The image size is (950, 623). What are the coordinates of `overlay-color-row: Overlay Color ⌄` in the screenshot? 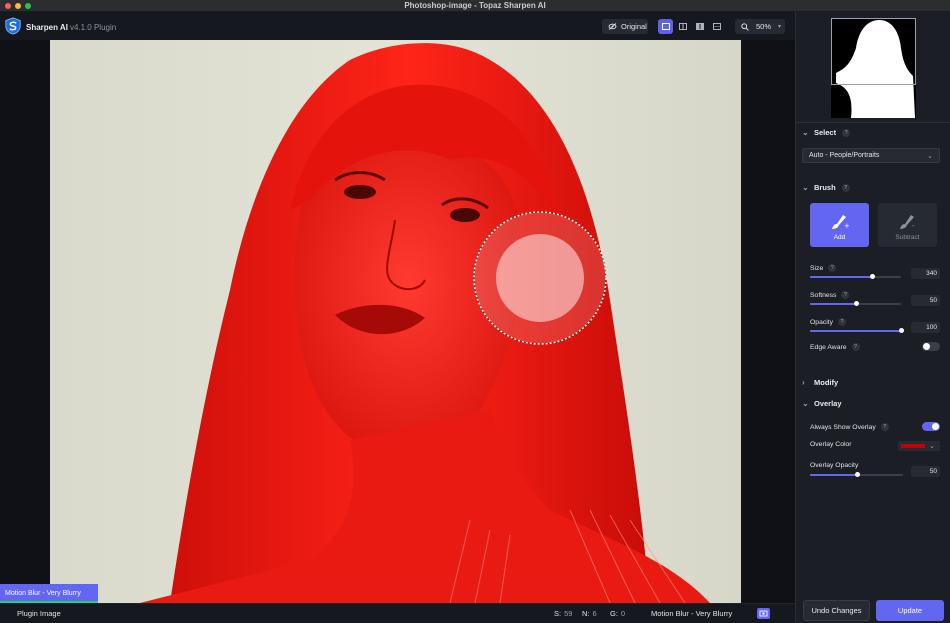 It's located at (875, 447).